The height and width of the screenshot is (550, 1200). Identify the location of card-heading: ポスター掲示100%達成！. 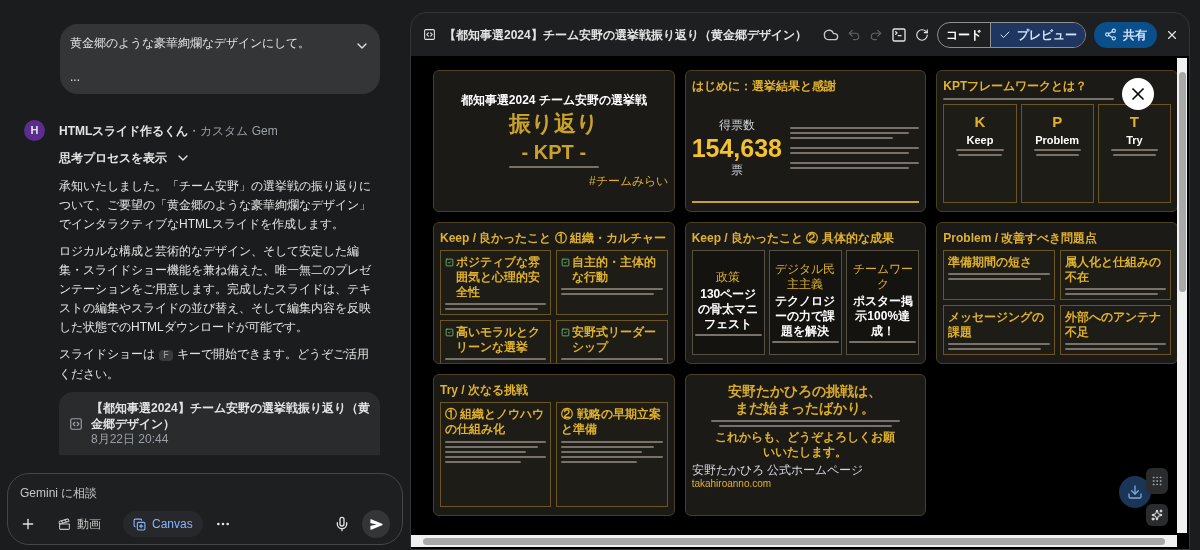
(882, 316).